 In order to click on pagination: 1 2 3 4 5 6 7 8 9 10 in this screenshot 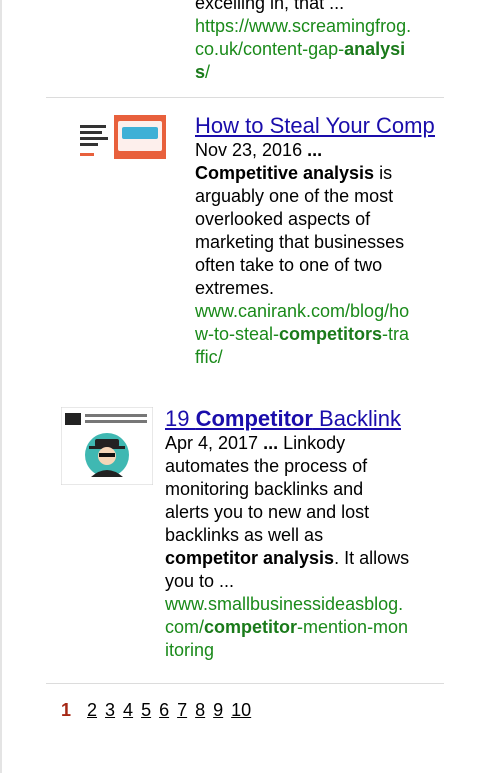, I will do `click(160, 710)`.